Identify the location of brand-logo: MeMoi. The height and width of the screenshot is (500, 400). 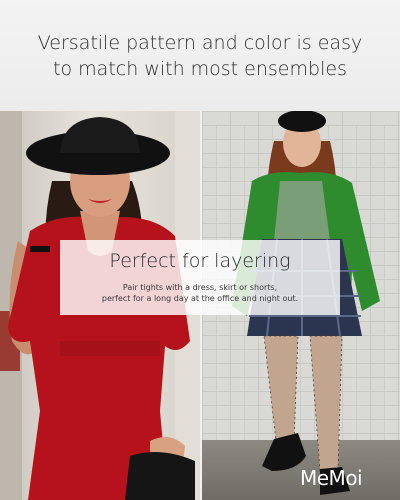
(331, 478).